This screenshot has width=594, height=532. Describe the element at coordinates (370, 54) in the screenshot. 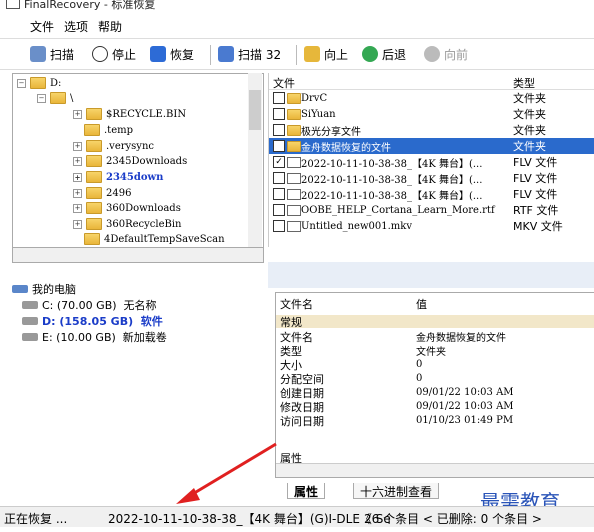

I see `back-arrow-icon` at that location.